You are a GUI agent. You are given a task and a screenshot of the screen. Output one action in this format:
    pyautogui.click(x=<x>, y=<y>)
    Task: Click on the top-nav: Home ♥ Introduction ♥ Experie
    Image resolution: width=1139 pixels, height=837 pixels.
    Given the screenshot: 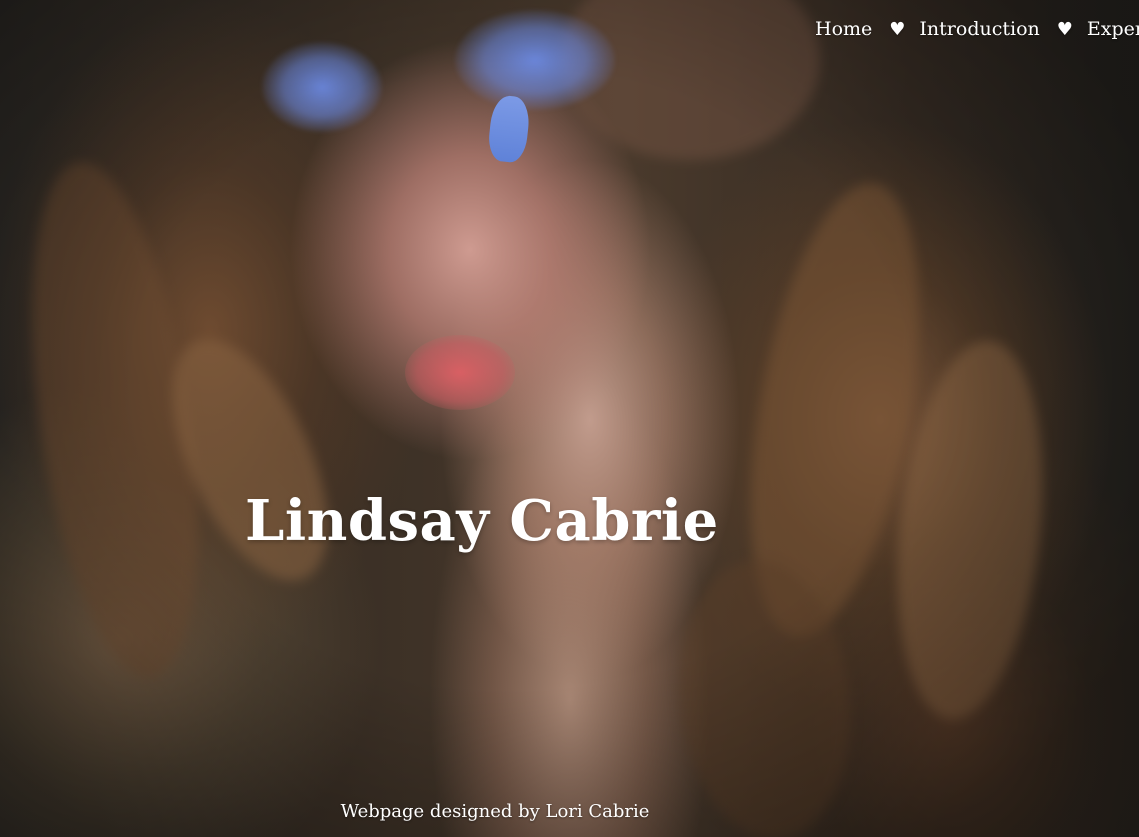 What is the action you would take?
    pyautogui.click(x=977, y=29)
    